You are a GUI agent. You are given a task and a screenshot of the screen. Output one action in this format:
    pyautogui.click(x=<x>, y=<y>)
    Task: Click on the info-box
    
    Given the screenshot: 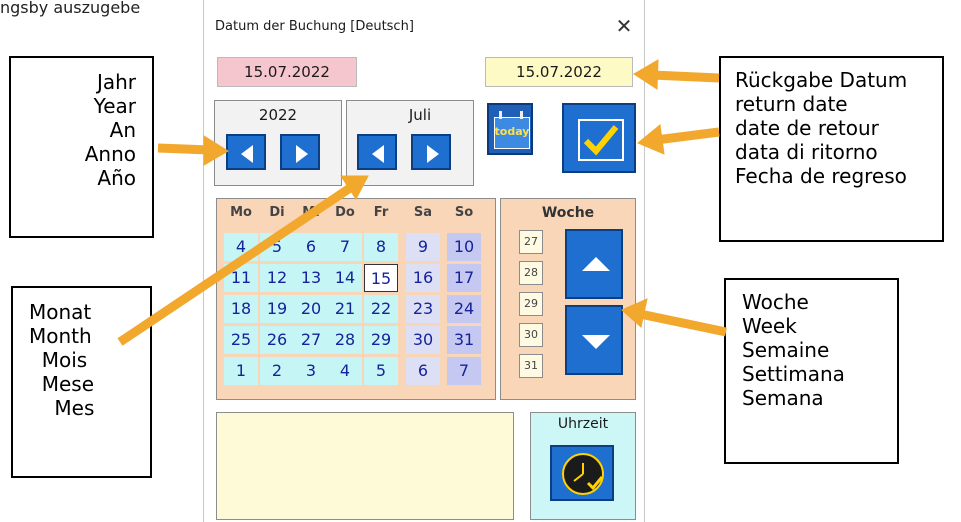 What is the action you would take?
    pyautogui.click(x=365, y=466)
    